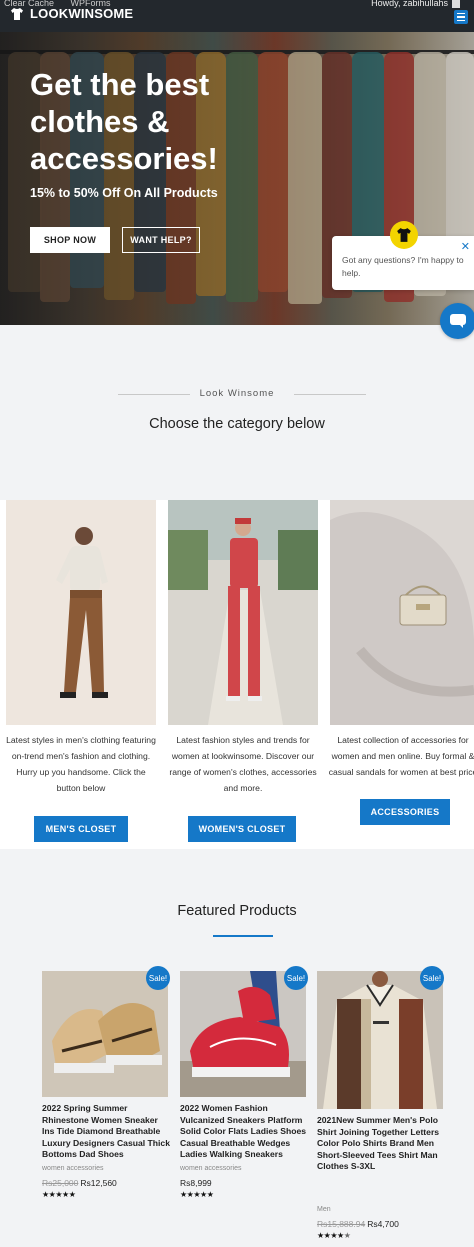  What do you see at coordinates (402, 612) in the screenshot?
I see `accessories-category-image` at bounding box center [402, 612].